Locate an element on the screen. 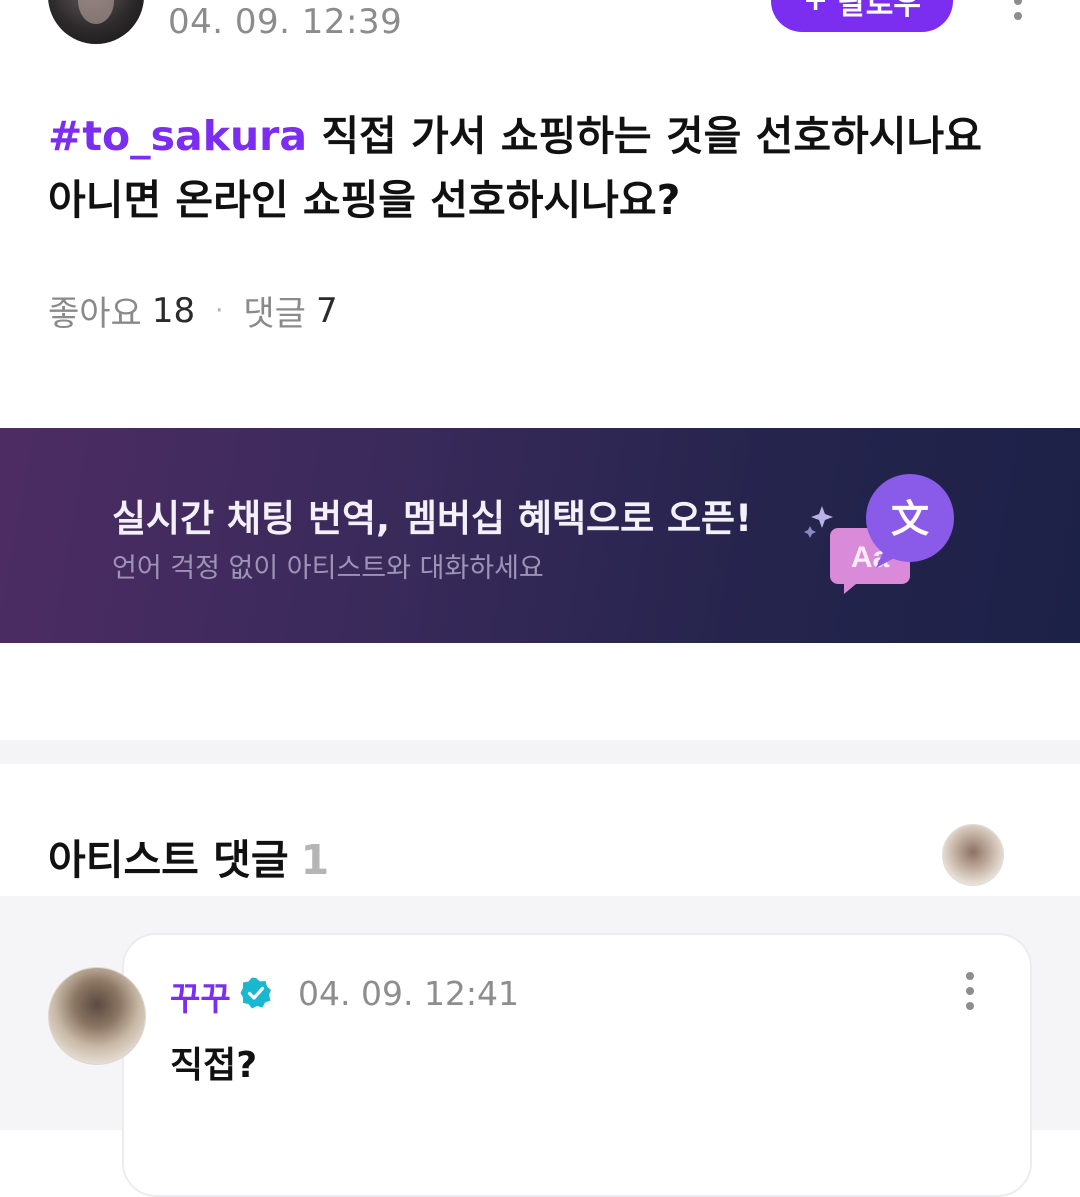 This screenshot has height=1197, width=1080. artist-comments-heading: 아티스트 댓글 1 is located at coordinates (188, 856).